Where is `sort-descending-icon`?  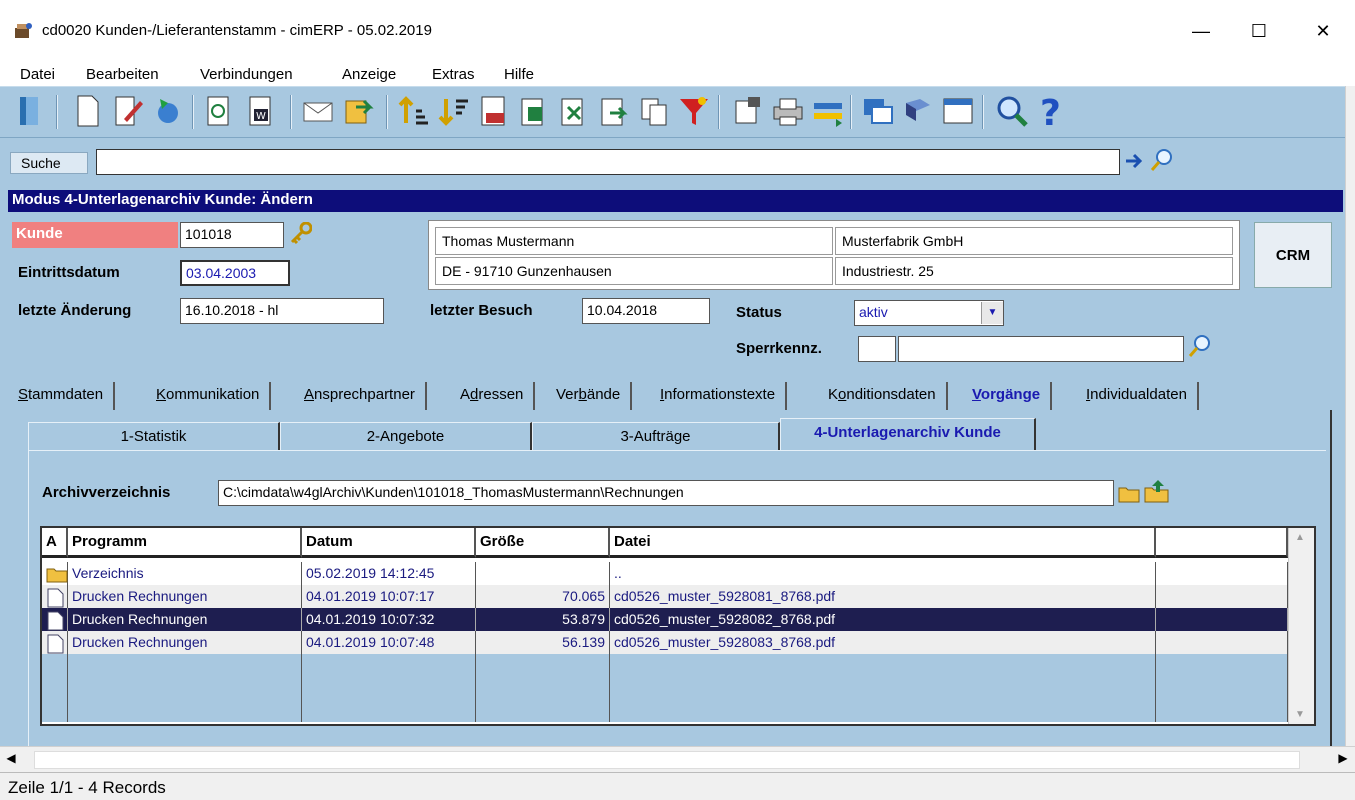 sort-descending-icon is located at coordinates (454, 111).